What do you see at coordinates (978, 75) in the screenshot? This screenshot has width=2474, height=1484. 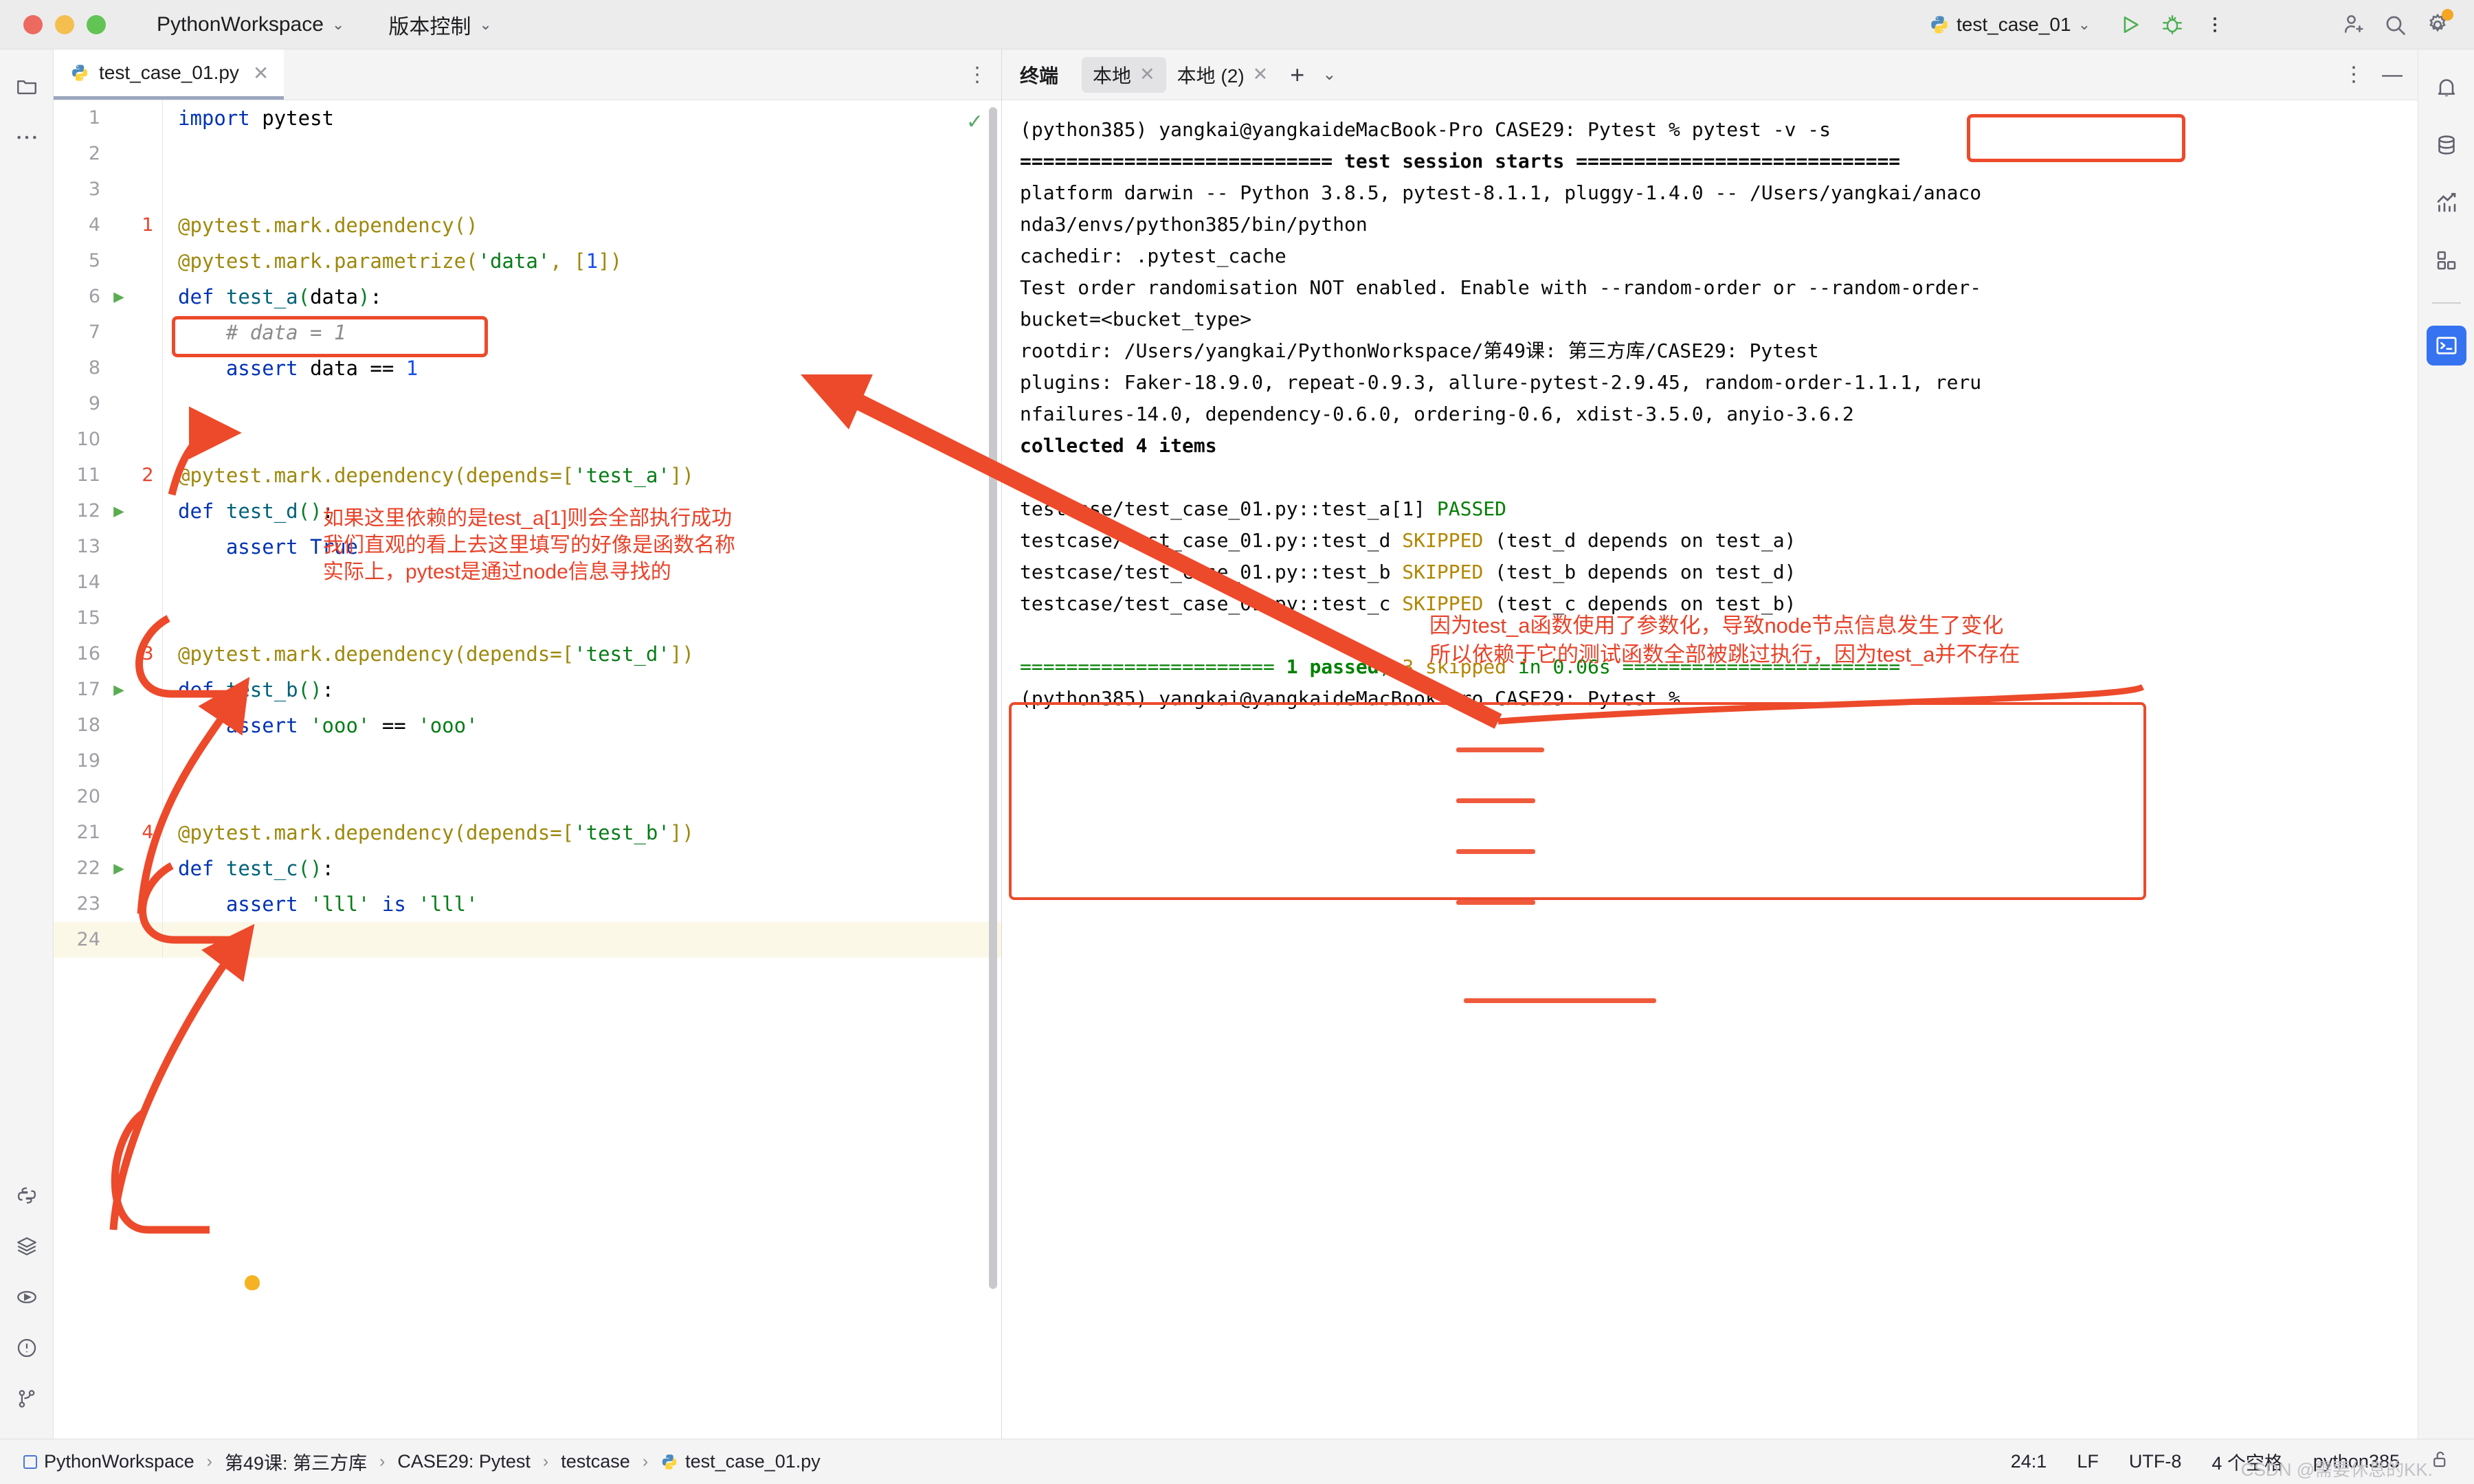 I see `editor-tab-options-icon: ⋮` at bounding box center [978, 75].